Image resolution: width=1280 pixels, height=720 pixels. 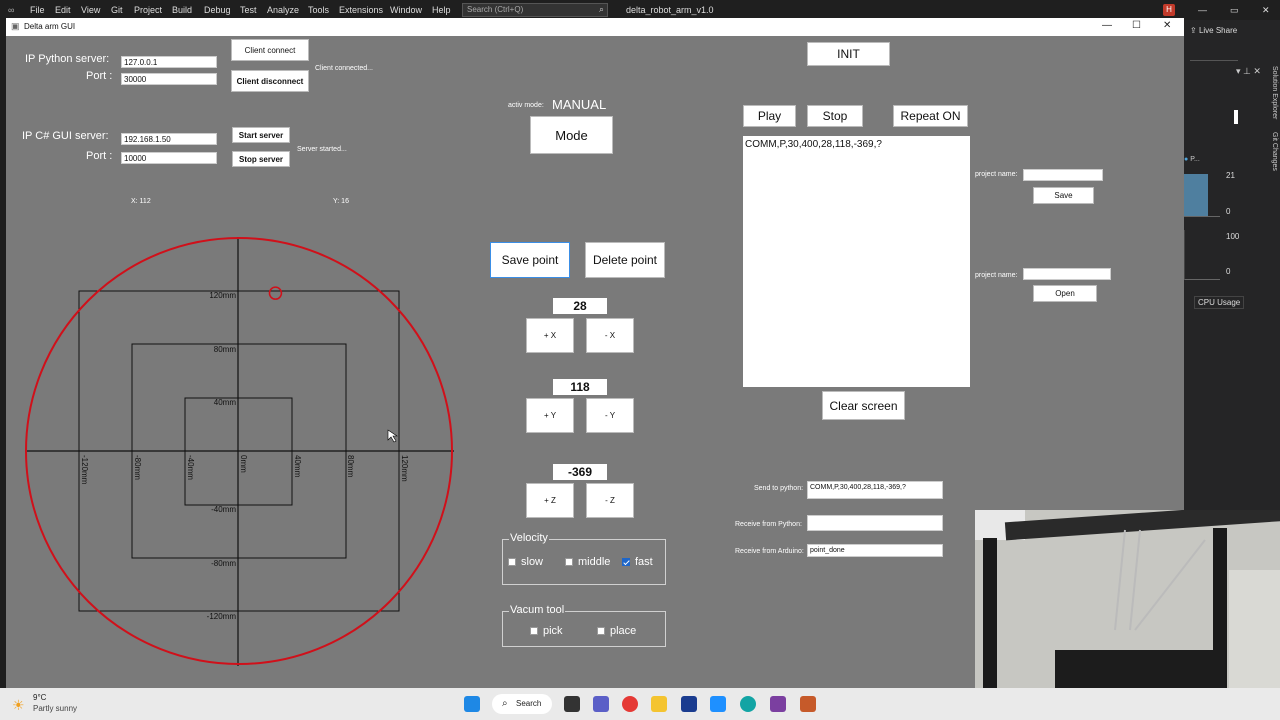 What do you see at coordinates (1167, 25) in the screenshot?
I see `close-icon: ✕` at bounding box center [1167, 25].